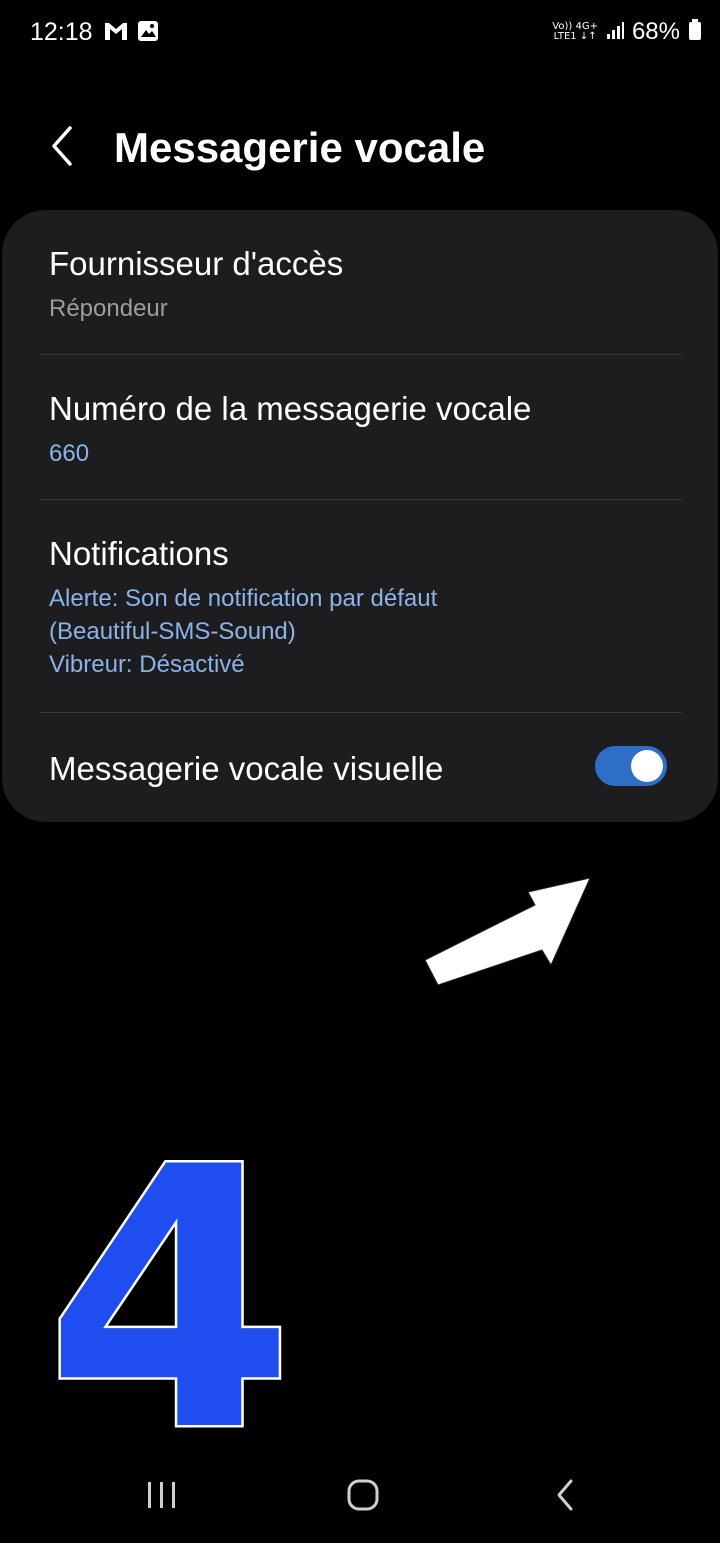  I want to click on home-icon, so click(363, 1497).